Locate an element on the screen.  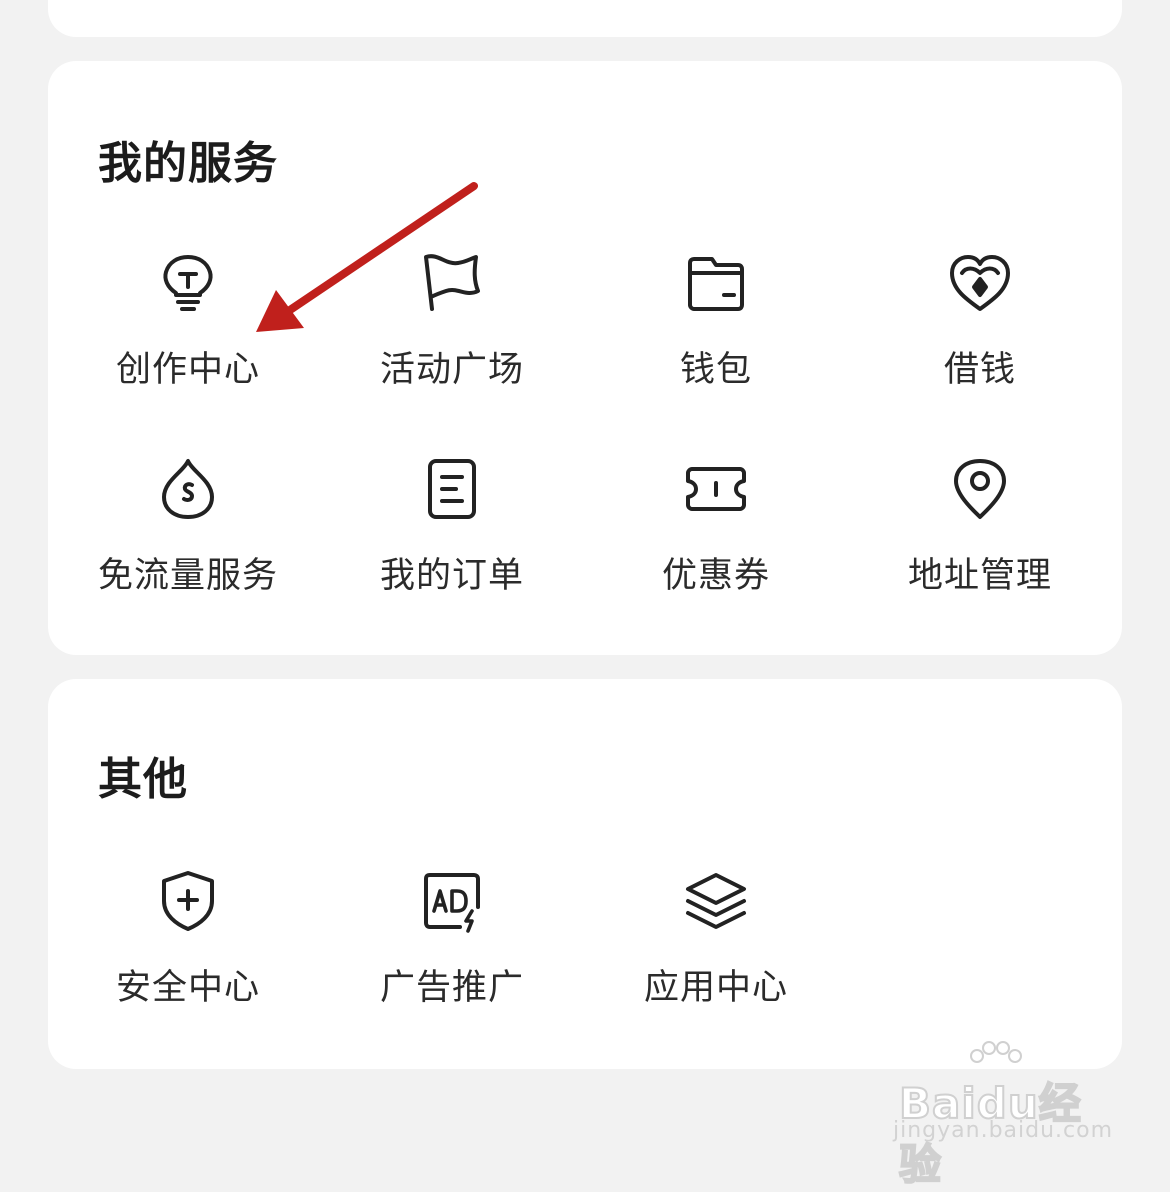
order-icon is located at coordinates (452, 489).